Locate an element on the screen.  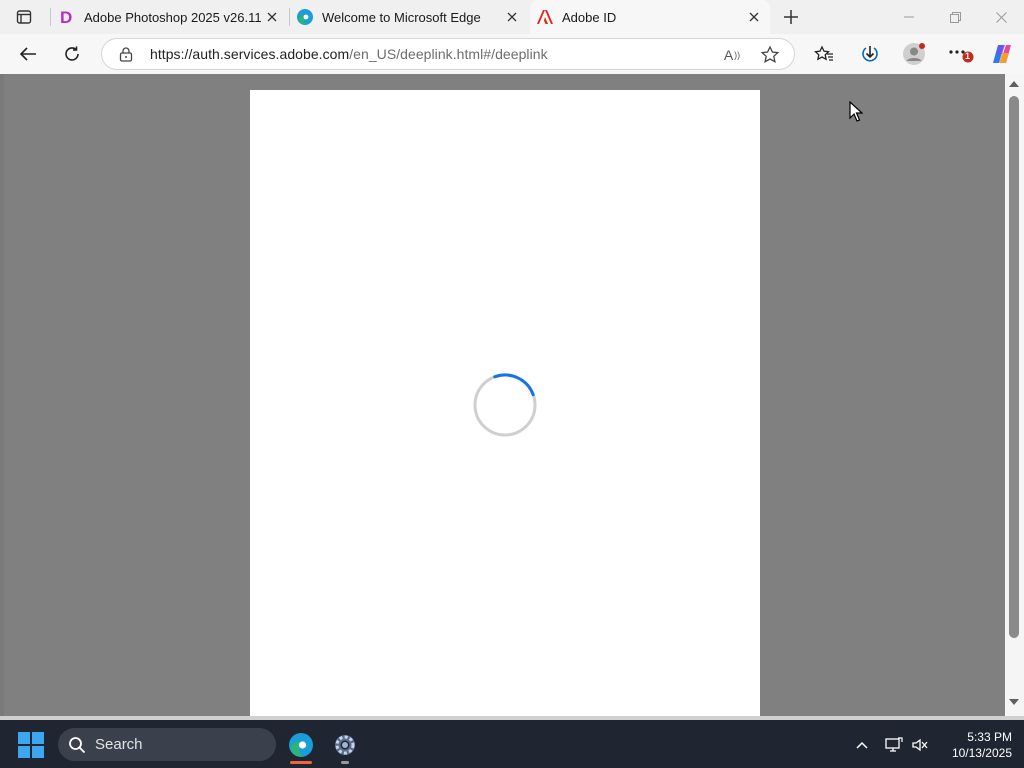
lock-icon is located at coordinates (126, 54).